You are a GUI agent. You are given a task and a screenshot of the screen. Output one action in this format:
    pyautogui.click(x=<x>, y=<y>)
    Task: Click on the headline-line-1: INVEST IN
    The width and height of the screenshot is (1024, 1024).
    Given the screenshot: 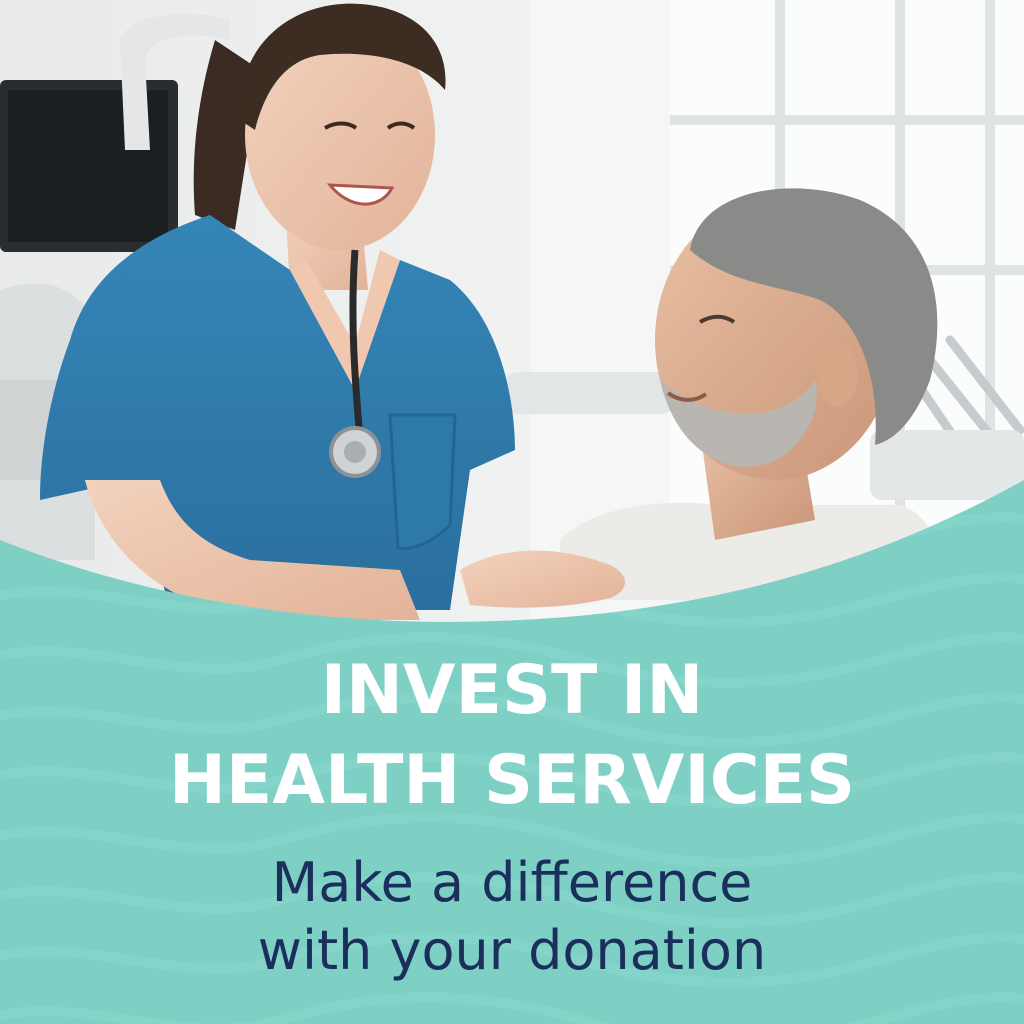 What is the action you would take?
    pyautogui.click(x=512, y=690)
    